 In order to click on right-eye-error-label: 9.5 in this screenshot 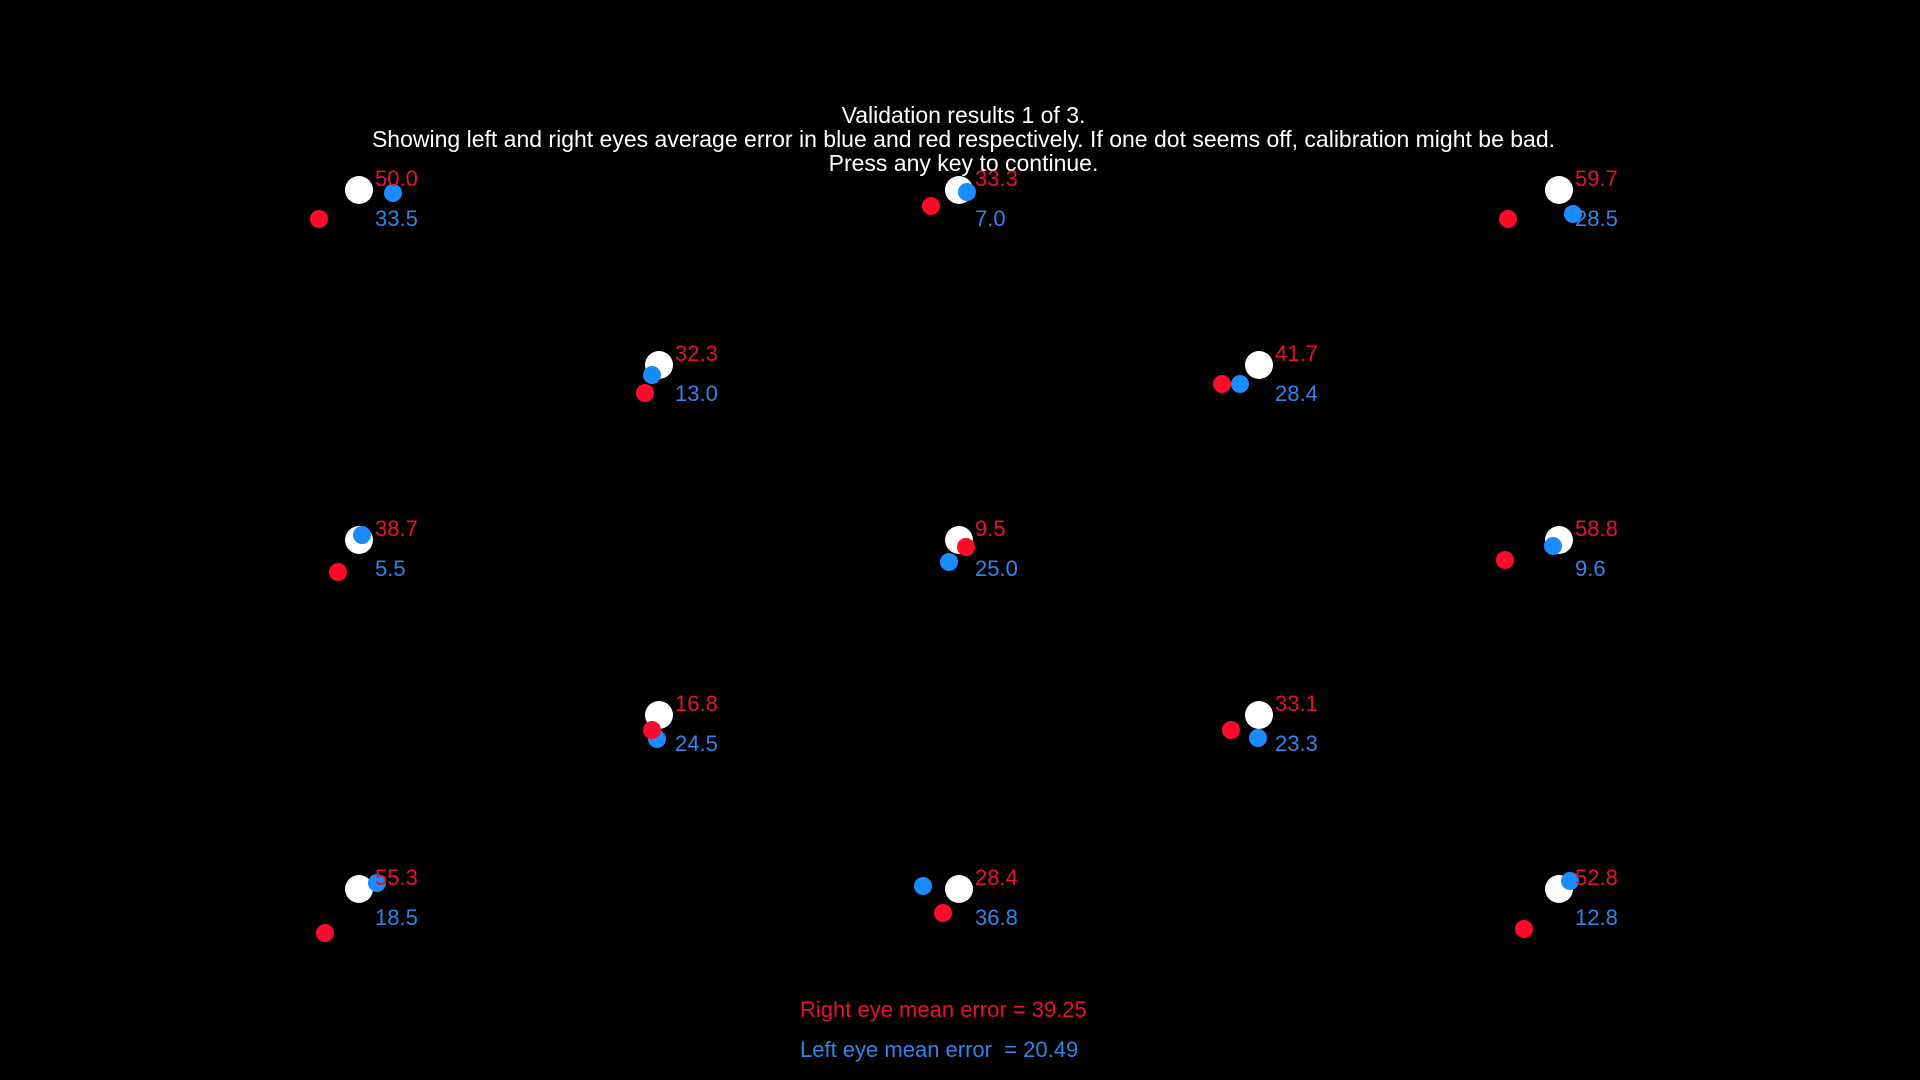, I will do `click(990, 528)`.